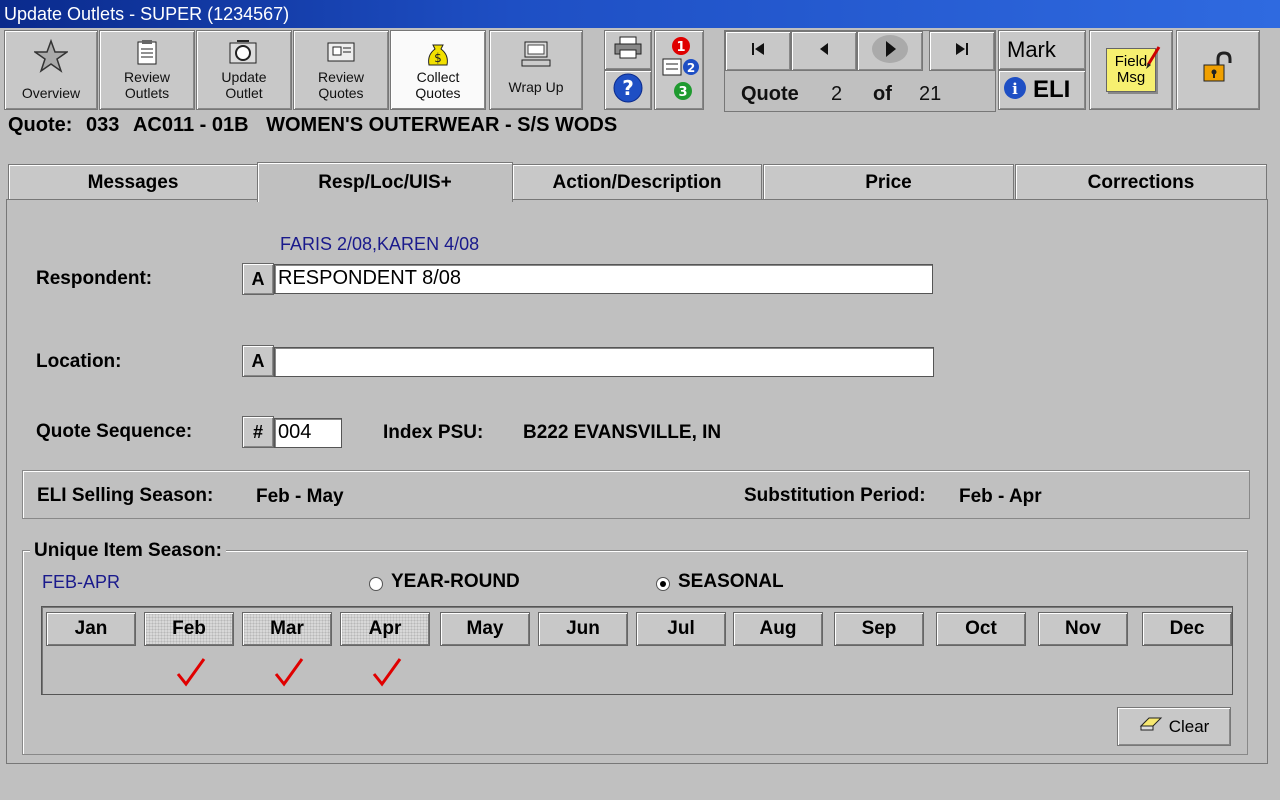  I want to click on index-psu-label: Index PSU:, so click(433, 432).